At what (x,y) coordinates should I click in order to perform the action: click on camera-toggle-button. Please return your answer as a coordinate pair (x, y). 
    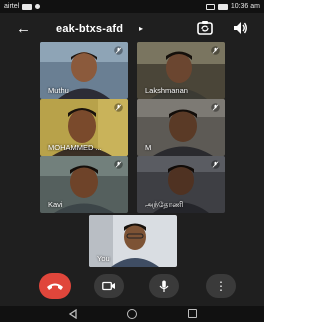
    Looking at the image, I should click on (109, 286).